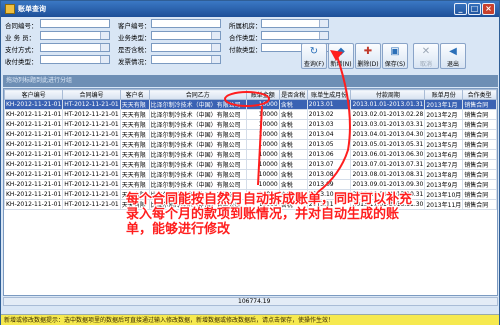 The image size is (500, 325). What do you see at coordinates (329, 144) in the screenshot?
I see `table-cell: 2013.05` at bounding box center [329, 144].